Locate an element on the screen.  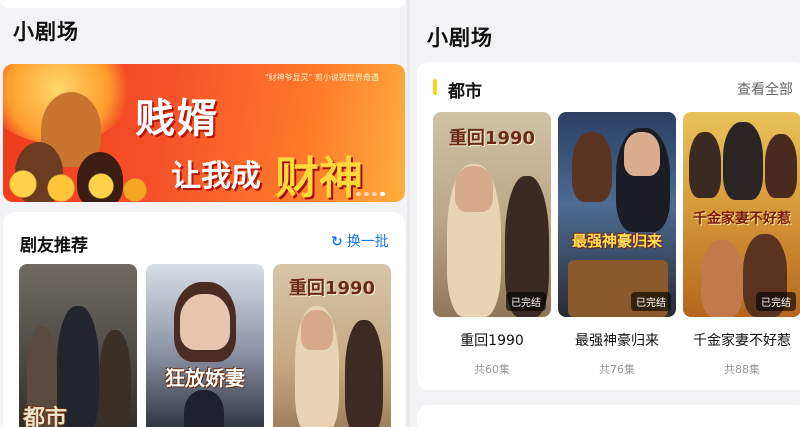
drama-poster-3: 千金家妻不好惹 已完结 is located at coordinates (741, 214).